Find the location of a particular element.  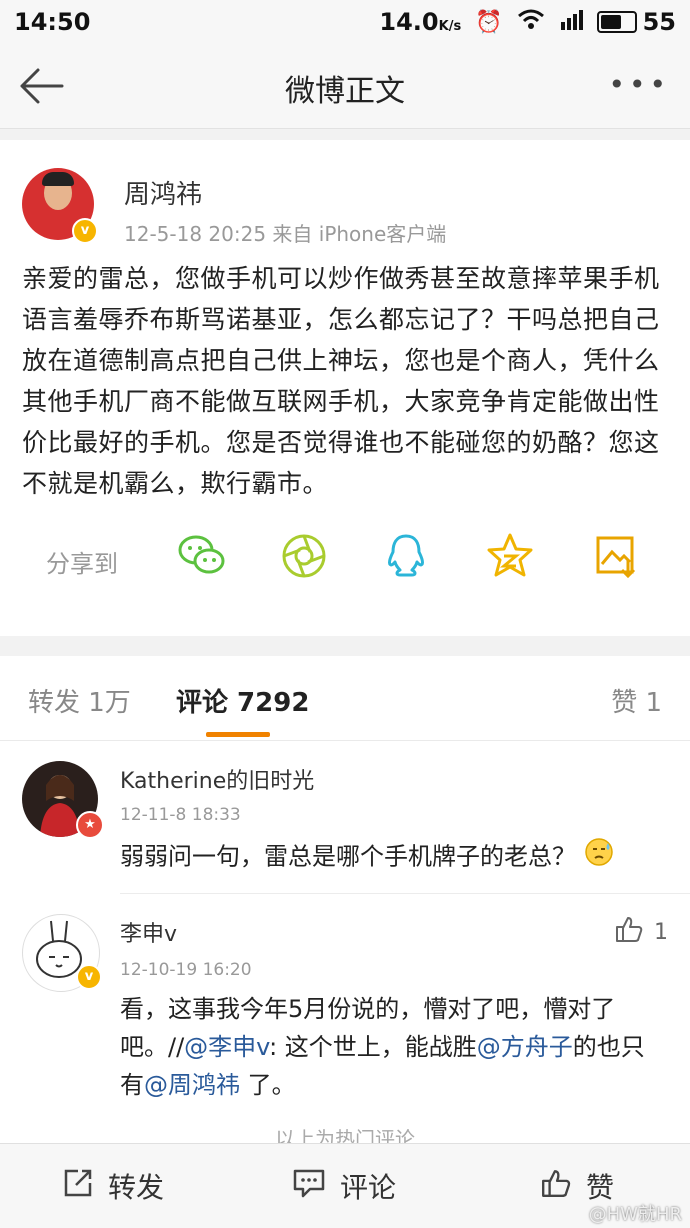

mention-link: @方舟子 is located at coordinates (525, 1047).